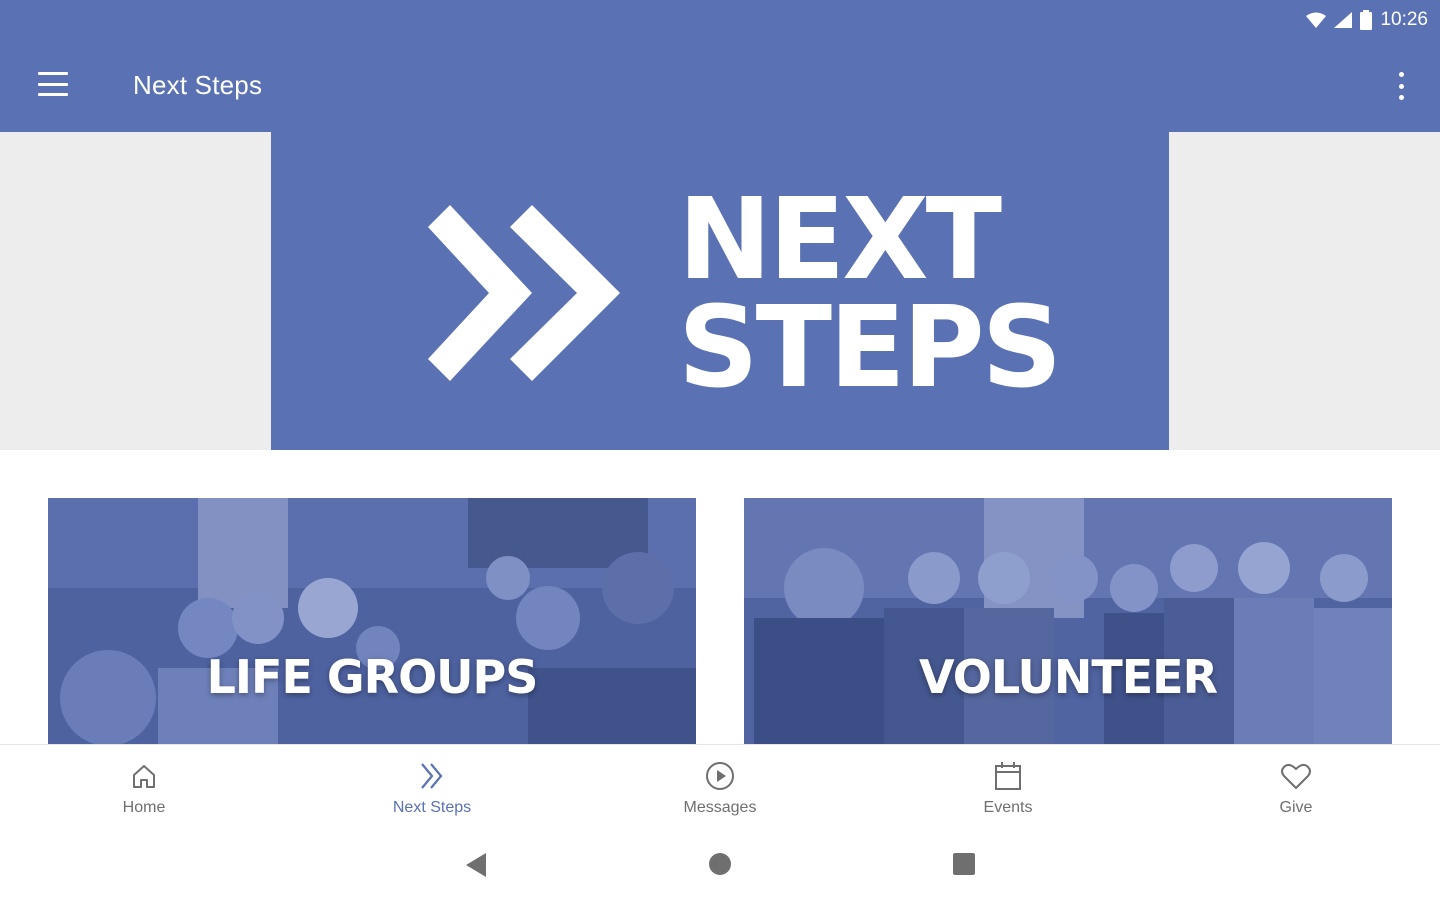 This screenshot has height=900, width=1440. What do you see at coordinates (144, 776) in the screenshot?
I see `home-icon` at bounding box center [144, 776].